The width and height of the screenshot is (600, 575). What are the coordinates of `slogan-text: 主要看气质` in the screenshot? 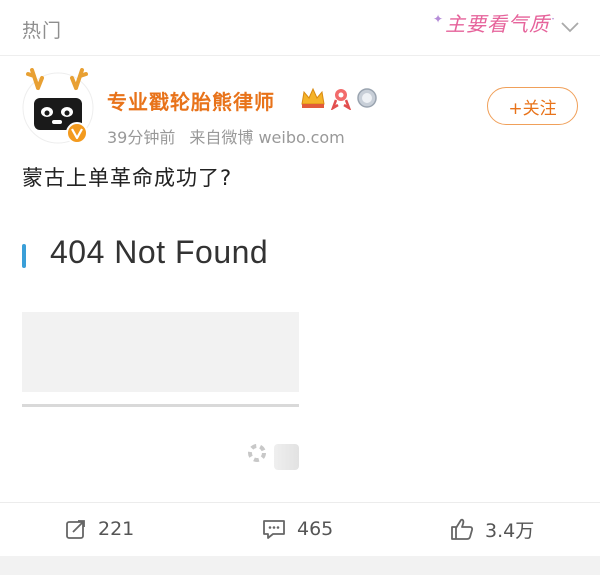 It's located at (498, 24).